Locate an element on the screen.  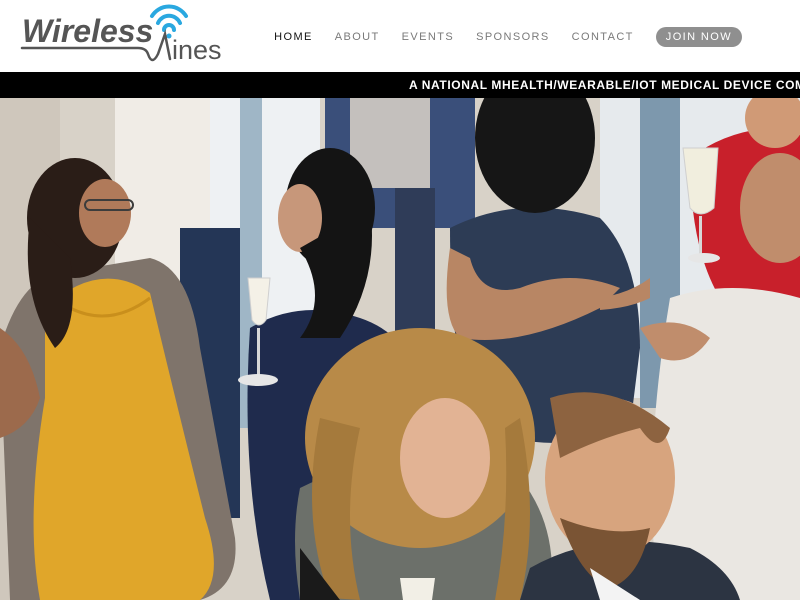
nav-home: HOME is located at coordinates (293, 37).